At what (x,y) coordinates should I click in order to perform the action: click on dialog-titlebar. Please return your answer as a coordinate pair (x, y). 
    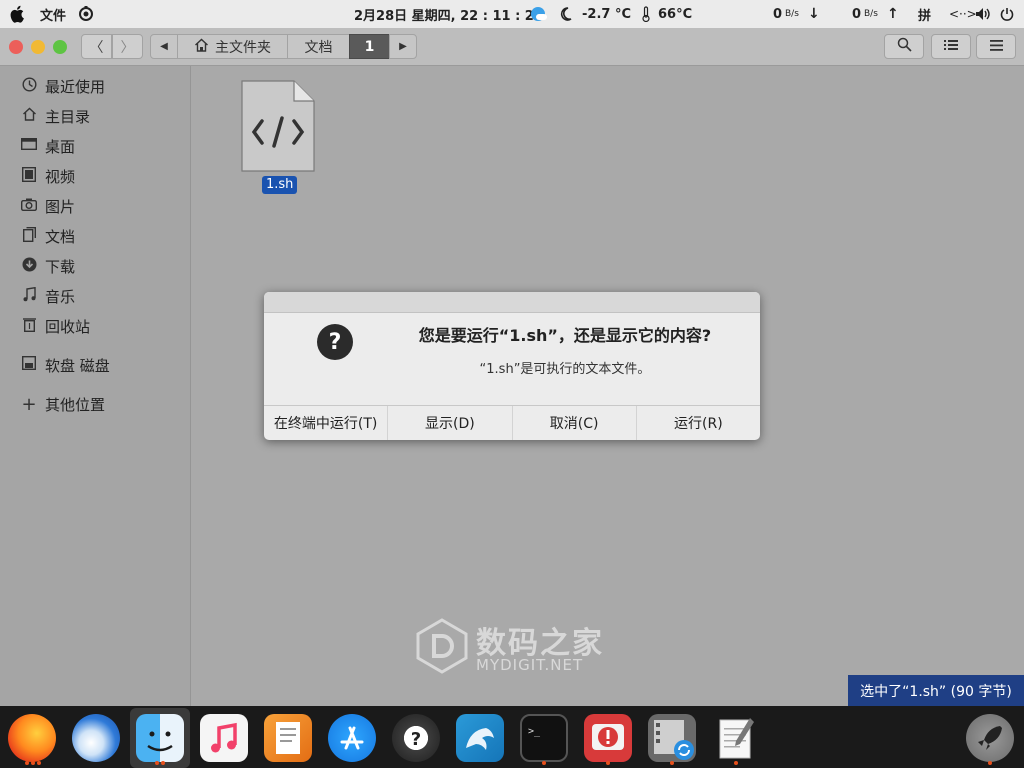
    Looking at the image, I should click on (512, 302).